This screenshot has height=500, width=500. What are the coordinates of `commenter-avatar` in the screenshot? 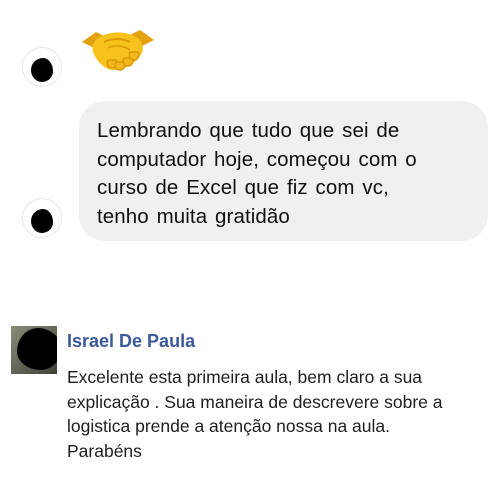 It's located at (34, 350).